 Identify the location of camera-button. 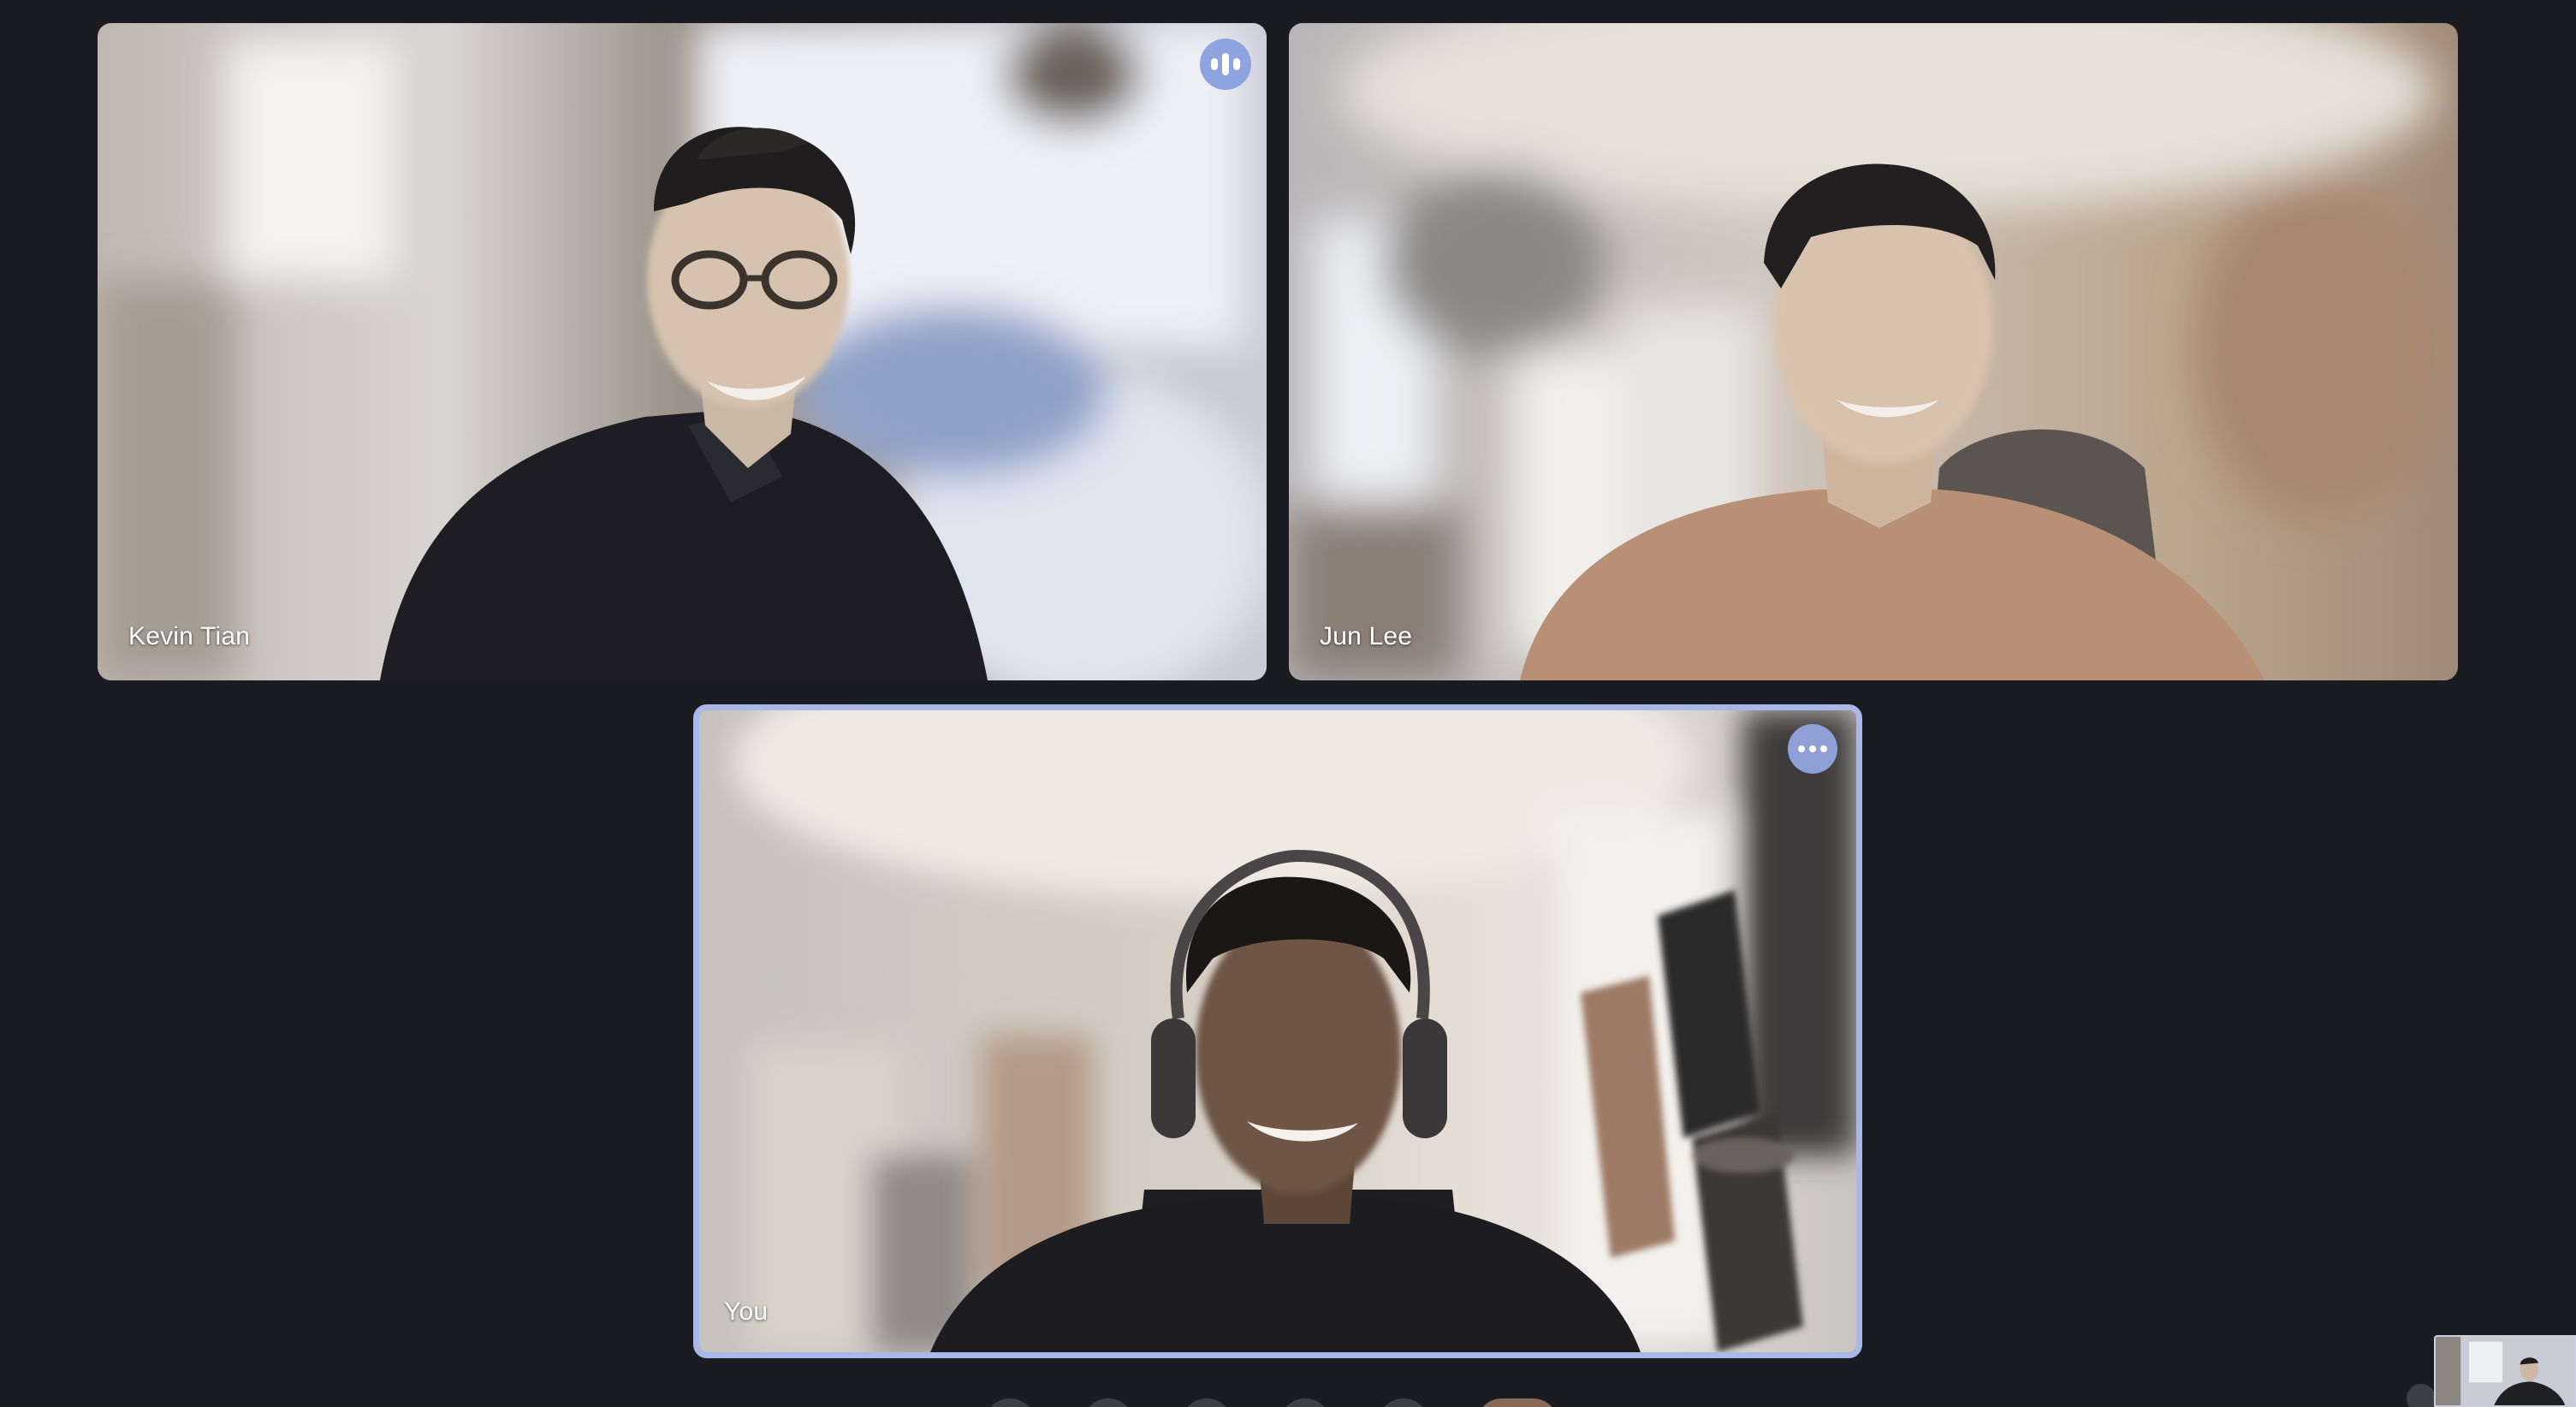
(1108, 1402).